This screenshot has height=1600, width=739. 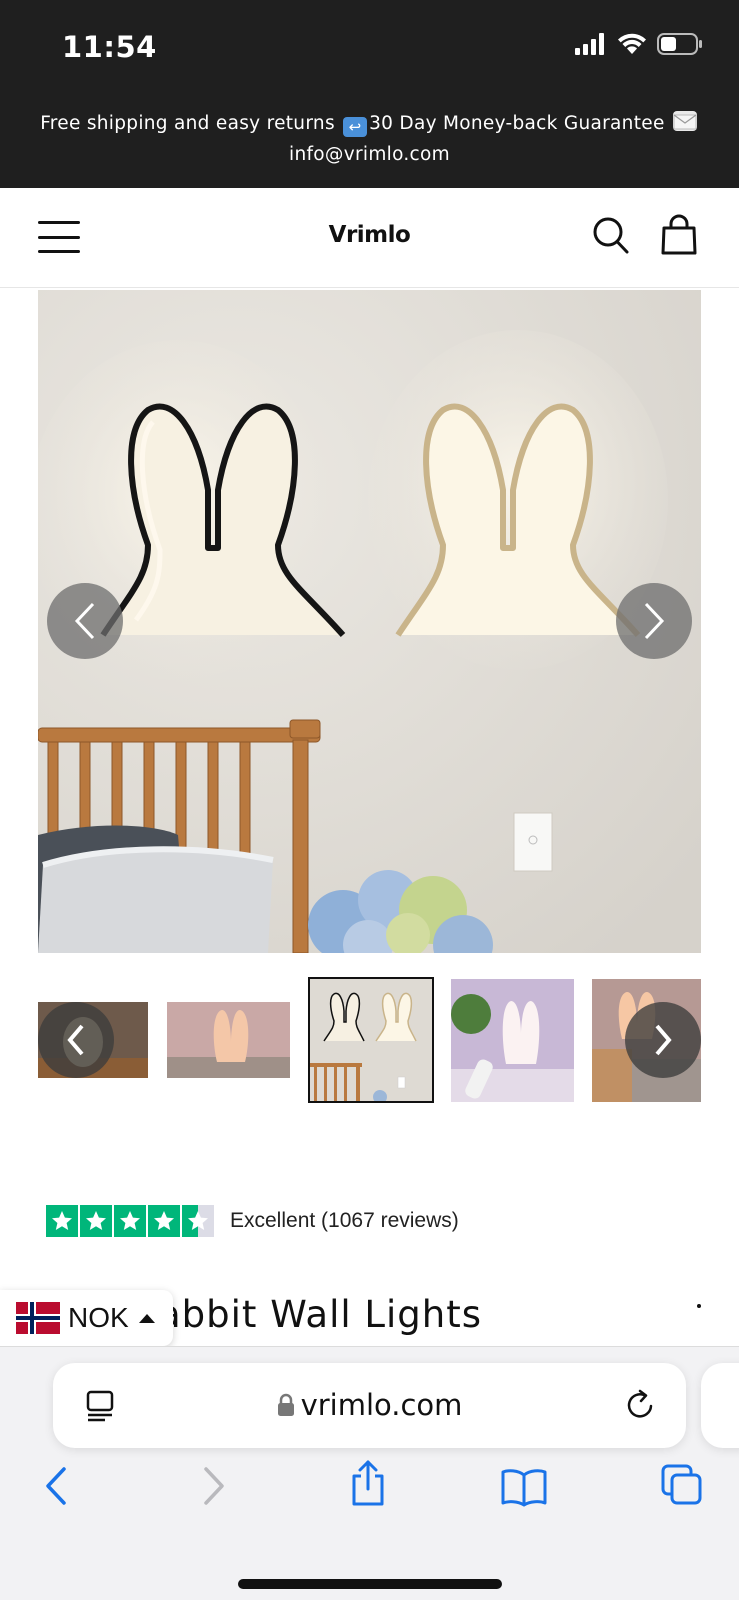 I want to click on trustpilot-rating: Excellent (1067 reviews), so click(x=252, y=1221).